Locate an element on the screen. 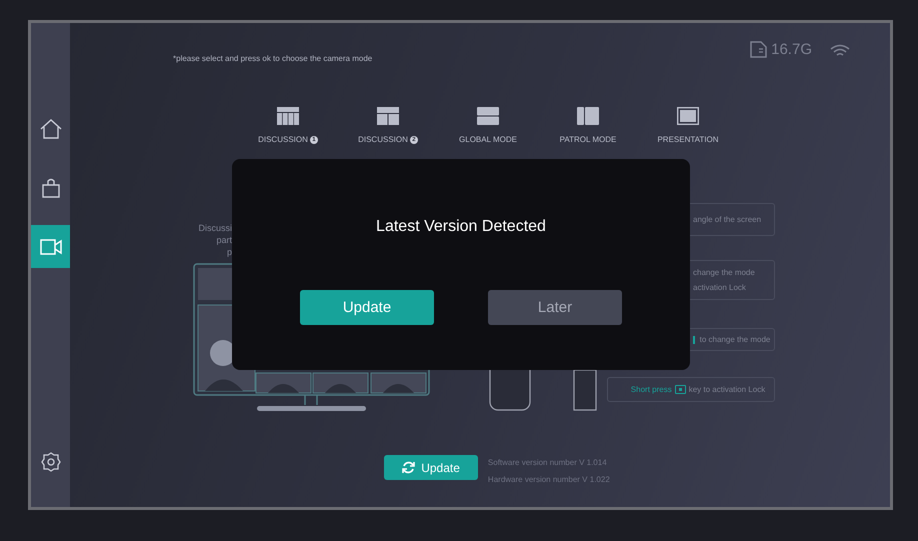 The width and height of the screenshot is (918, 541). hint-text: change the mode is located at coordinates (724, 272).